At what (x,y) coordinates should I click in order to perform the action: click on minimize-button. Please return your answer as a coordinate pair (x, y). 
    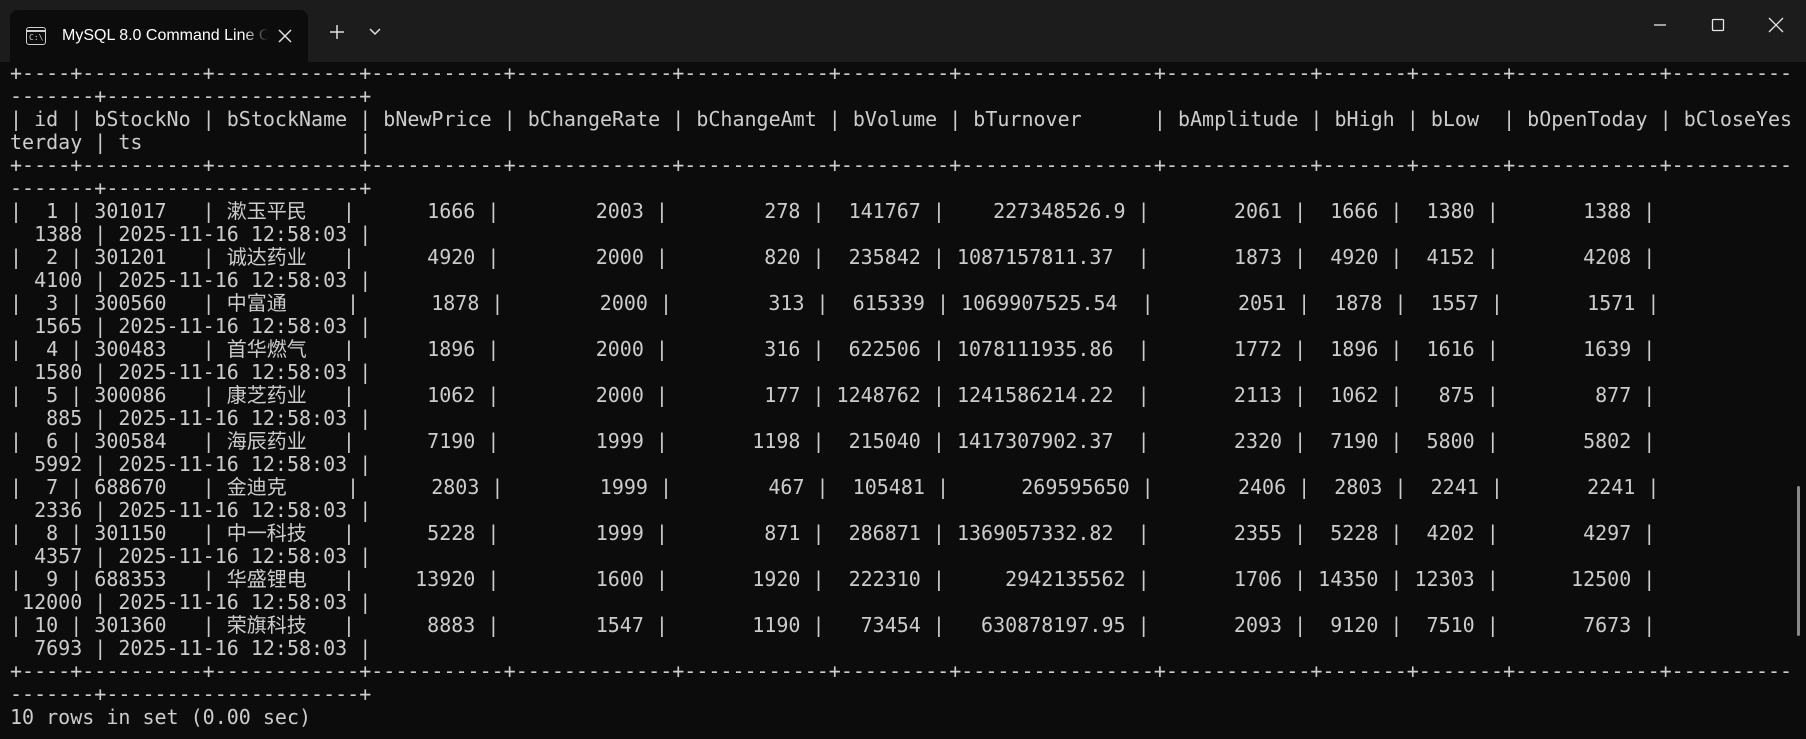
    Looking at the image, I should click on (1660, 25).